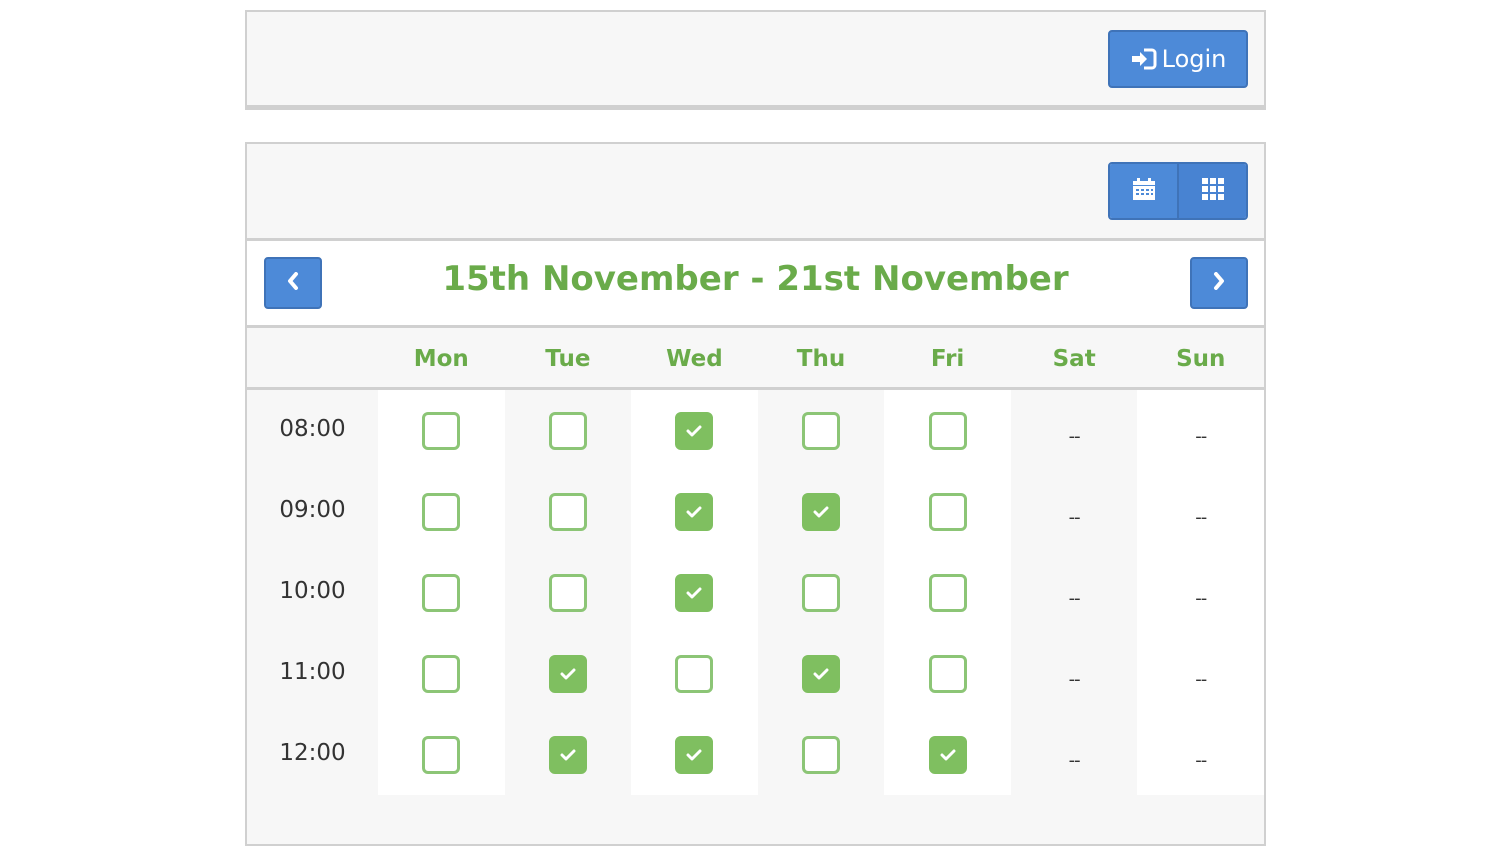 This screenshot has width=1496, height=846. I want to click on time-label: 11:00, so click(312, 672).